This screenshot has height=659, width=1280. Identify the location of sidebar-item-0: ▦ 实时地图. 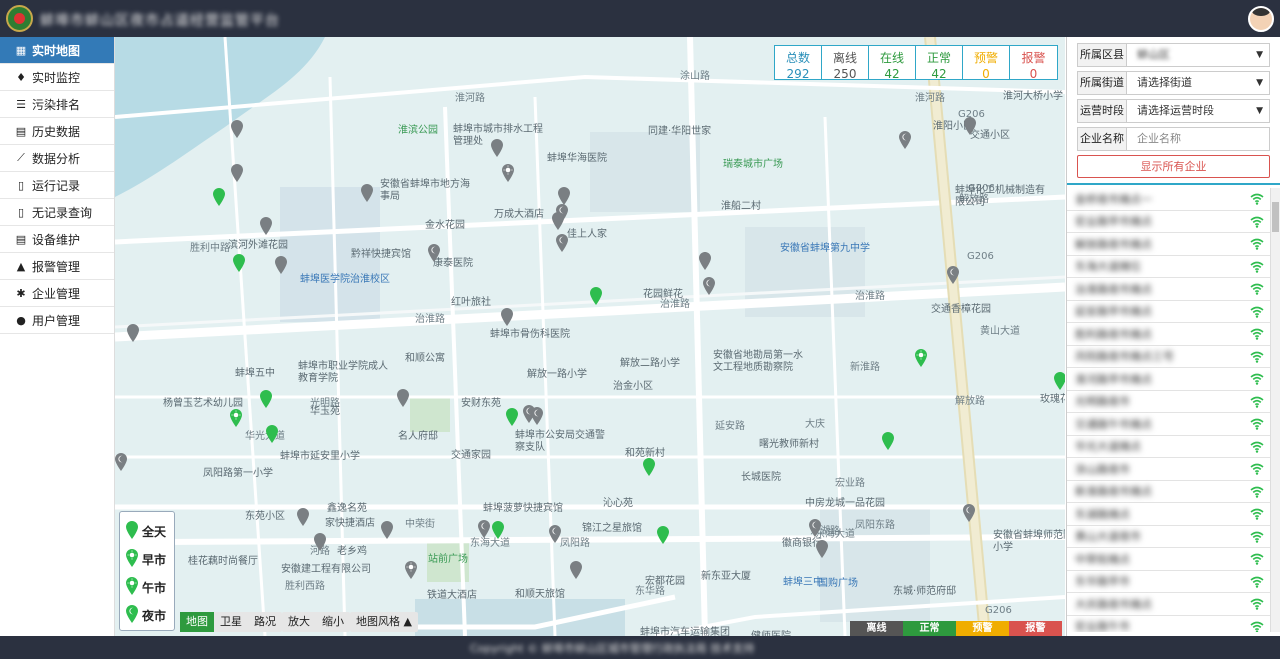
(57, 50).